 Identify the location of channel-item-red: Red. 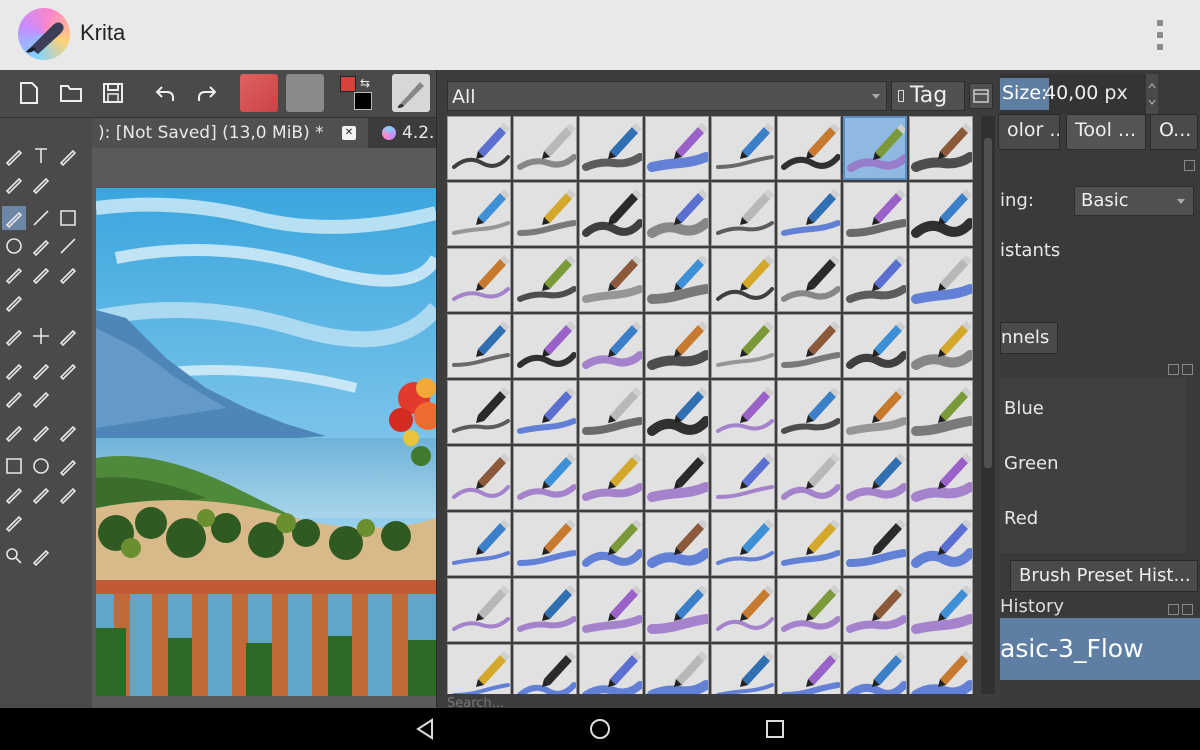
(1021, 518).